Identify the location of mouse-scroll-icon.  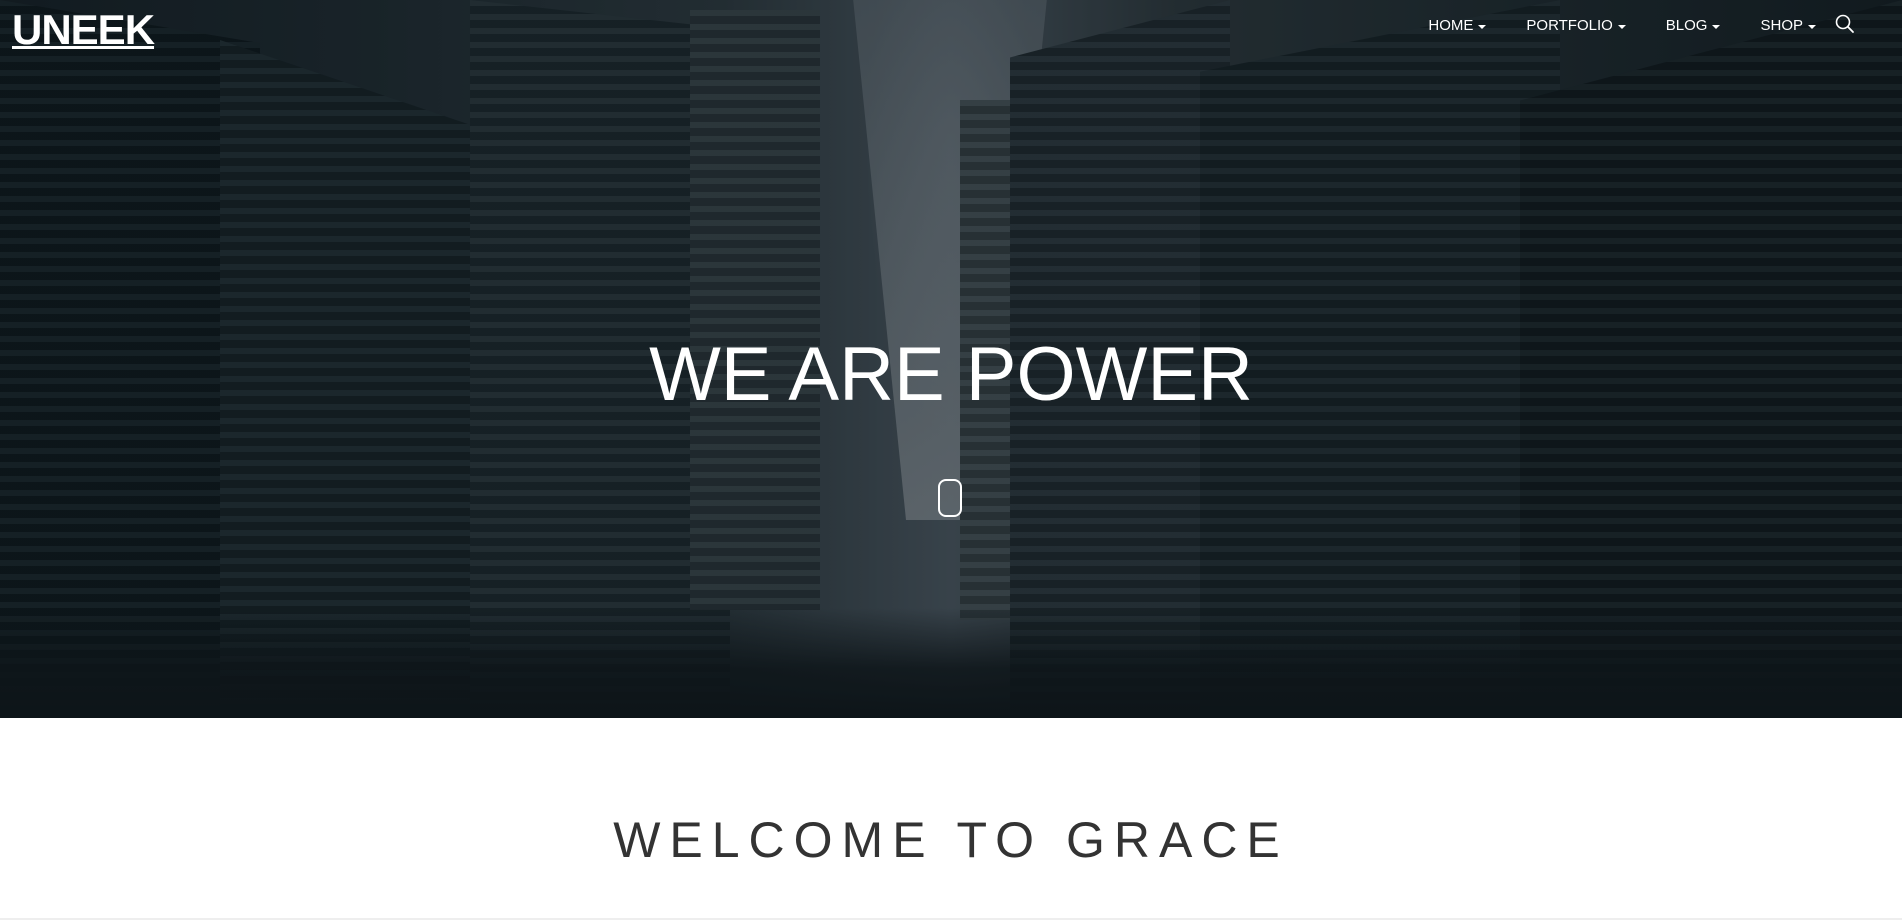
(950, 498).